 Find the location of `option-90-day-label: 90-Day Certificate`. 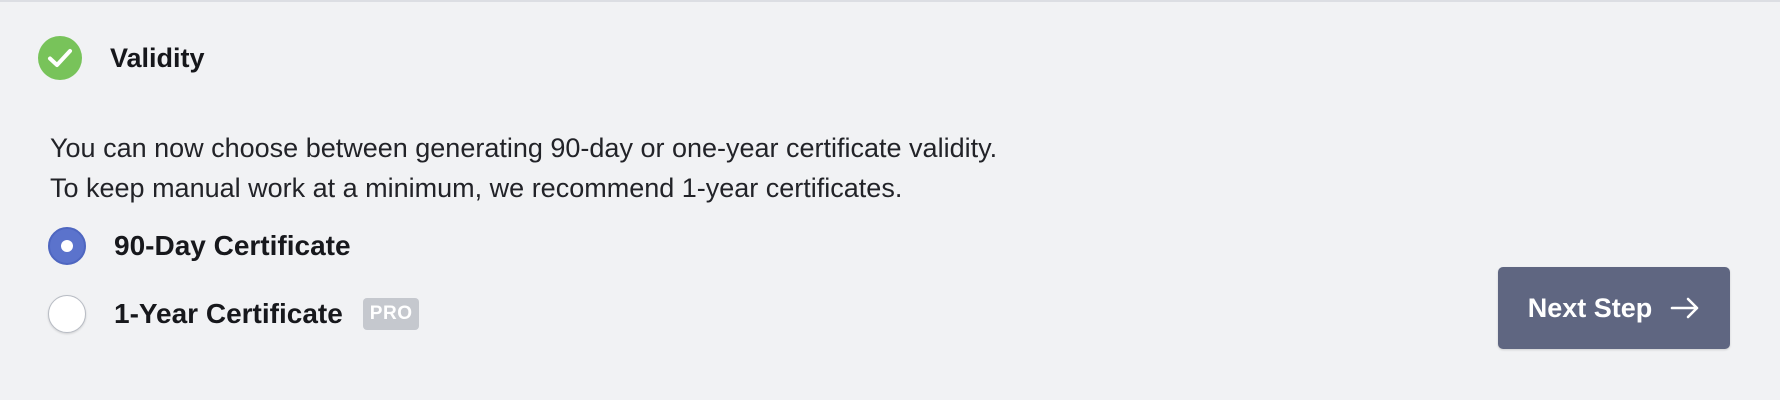

option-90-day-label: 90-Day Certificate is located at coordinates (232, 246).